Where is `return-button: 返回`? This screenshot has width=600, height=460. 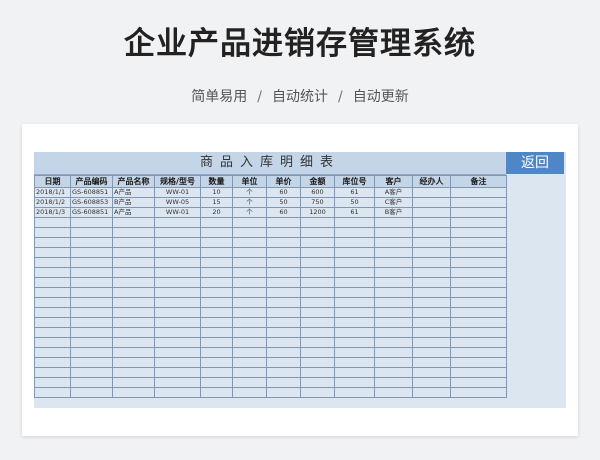
return-button: 返回 is located at coordinates (535, 163).